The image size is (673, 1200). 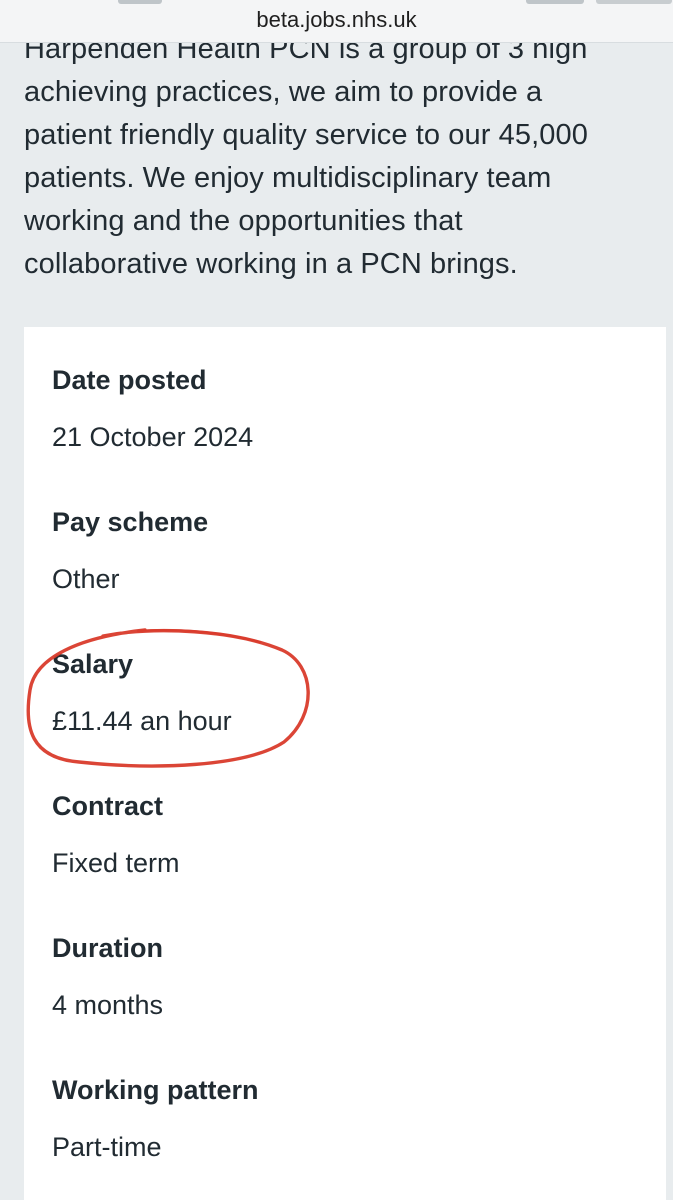 I want to click on detail-label: Working pattern, so click(x=155, y=1090).